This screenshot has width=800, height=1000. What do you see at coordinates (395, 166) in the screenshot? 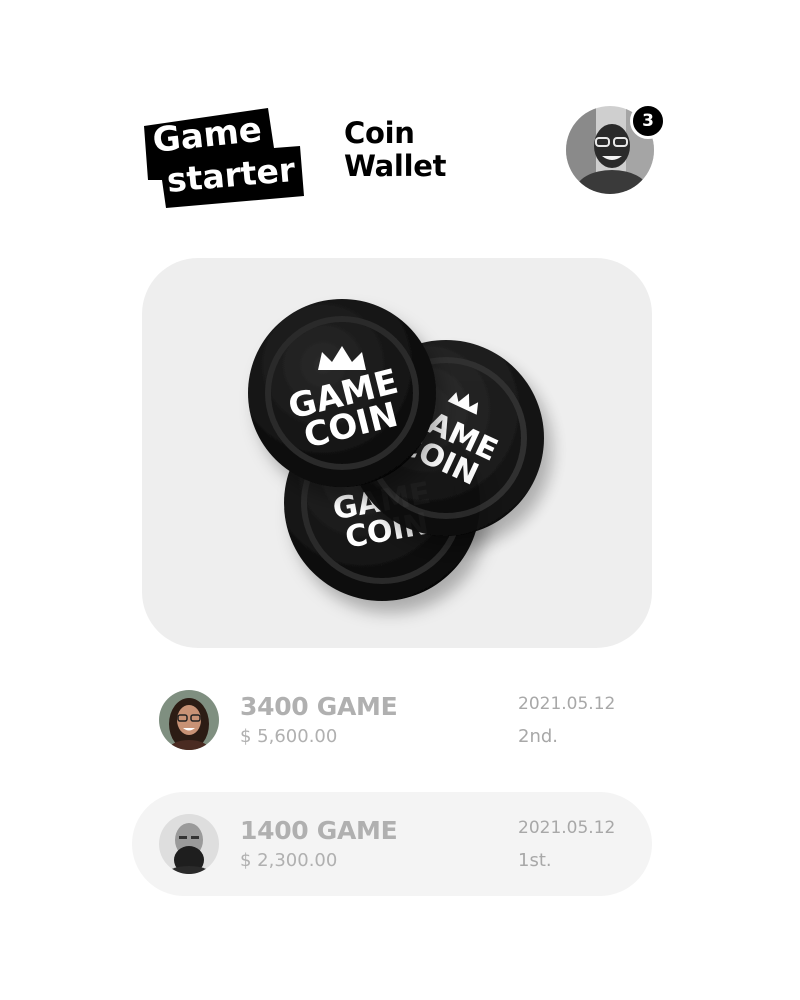
I see `page-title-line2: Wallet` at bounding box center [395, 166].